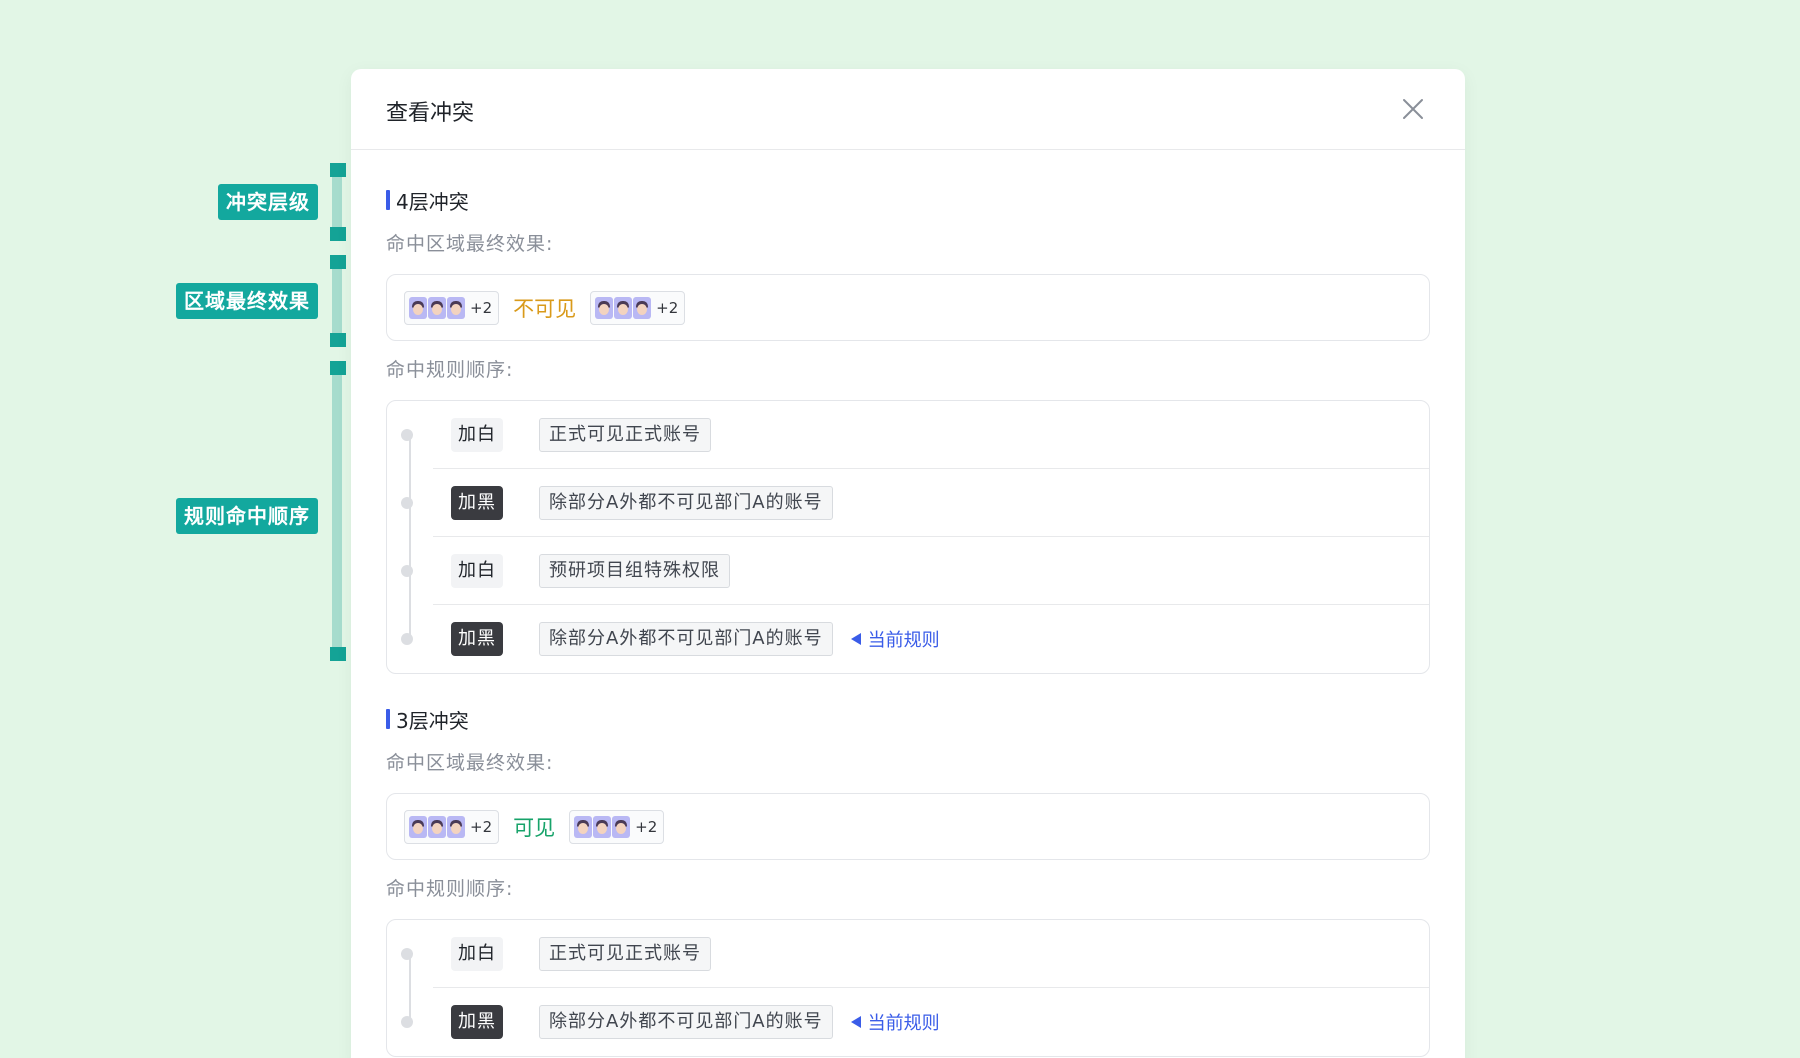 The width and height of the screenshot is (1800, 1058). Describe the element at coordinates (432, 201) in the screenshot. I see `section-title-text: 4层冲突` at that location.